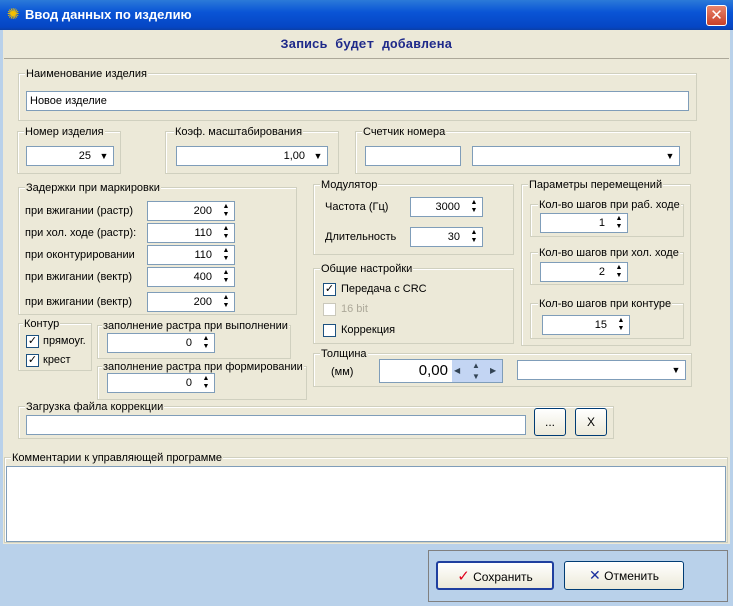 The width and height of the screenshot is (733, 606). I want to click on 16bit-label: 16 bit, so click(354, 309).